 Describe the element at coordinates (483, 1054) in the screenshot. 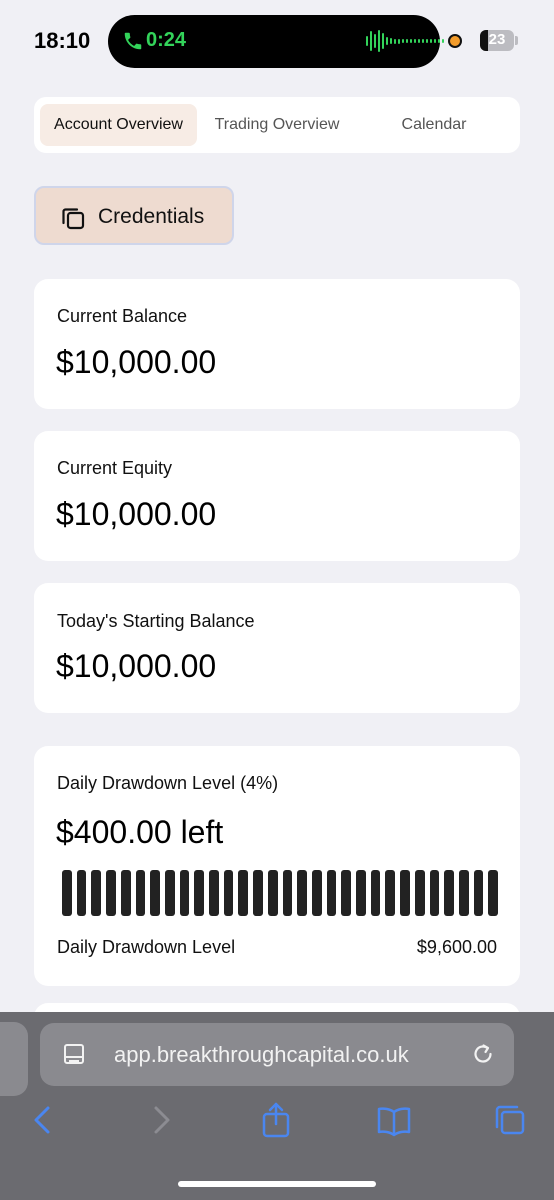

I see `reload-icon` at that location.